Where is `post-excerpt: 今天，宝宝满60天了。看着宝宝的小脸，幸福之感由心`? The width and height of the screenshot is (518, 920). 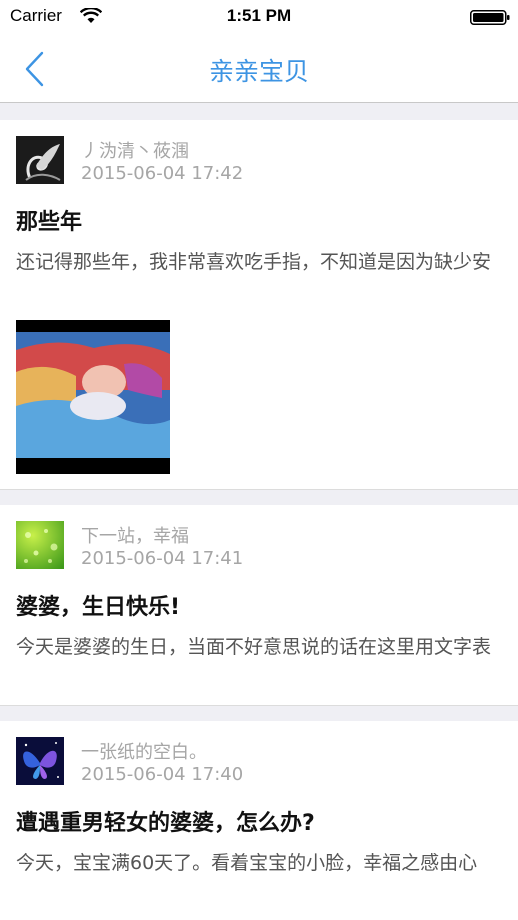 post-excerpt: 今天，宝宝满60天了。看着宝宝的小脸，幸福之感由心 is located at coordinates (247, 863).